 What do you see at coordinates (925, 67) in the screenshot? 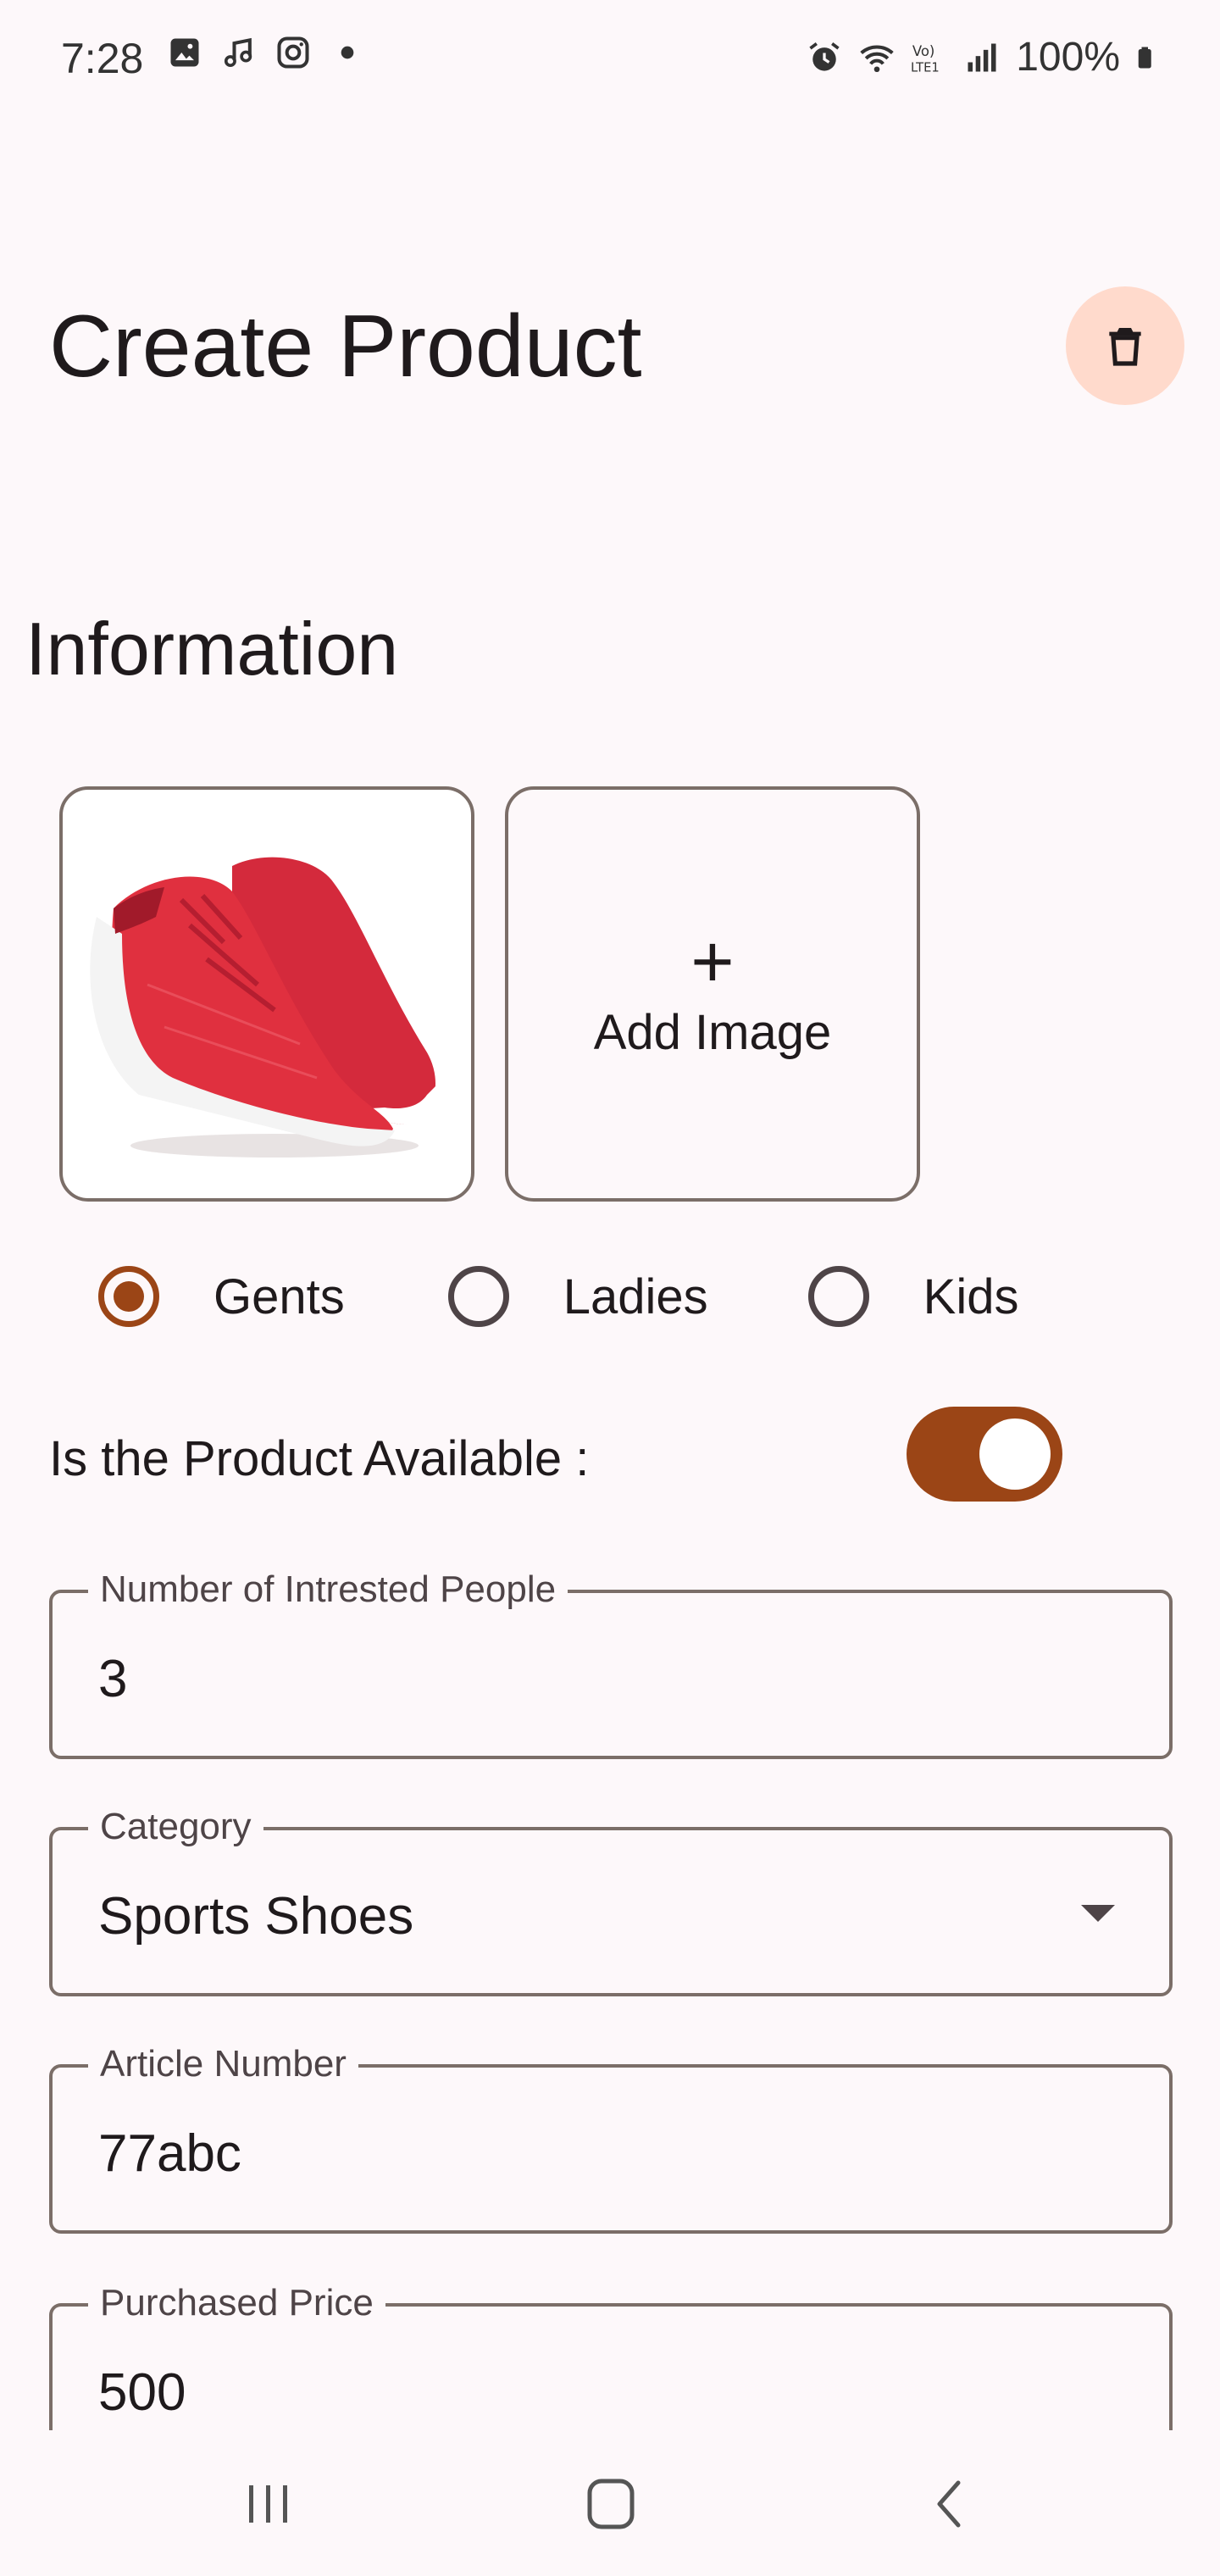
I see `svg-text: LTE1` at bounding box center [925, 67].